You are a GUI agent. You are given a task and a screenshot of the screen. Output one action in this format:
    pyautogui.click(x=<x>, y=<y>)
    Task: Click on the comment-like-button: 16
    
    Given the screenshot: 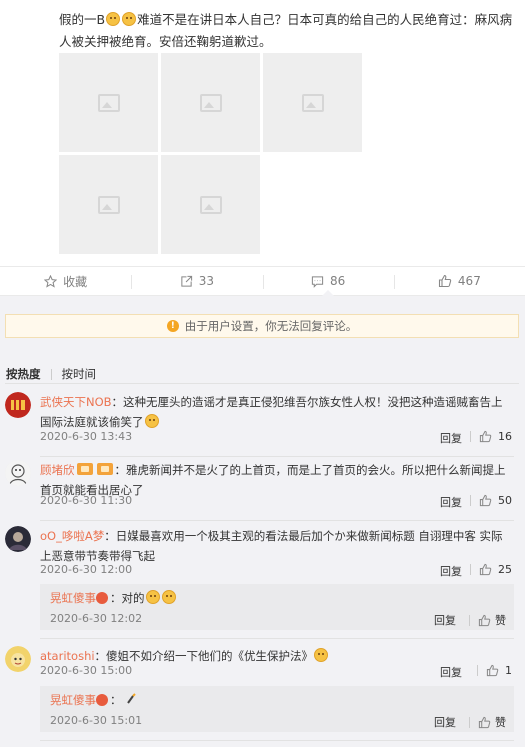 What is the action you would take?
    pyautogui.click(x=491, y=436)
    